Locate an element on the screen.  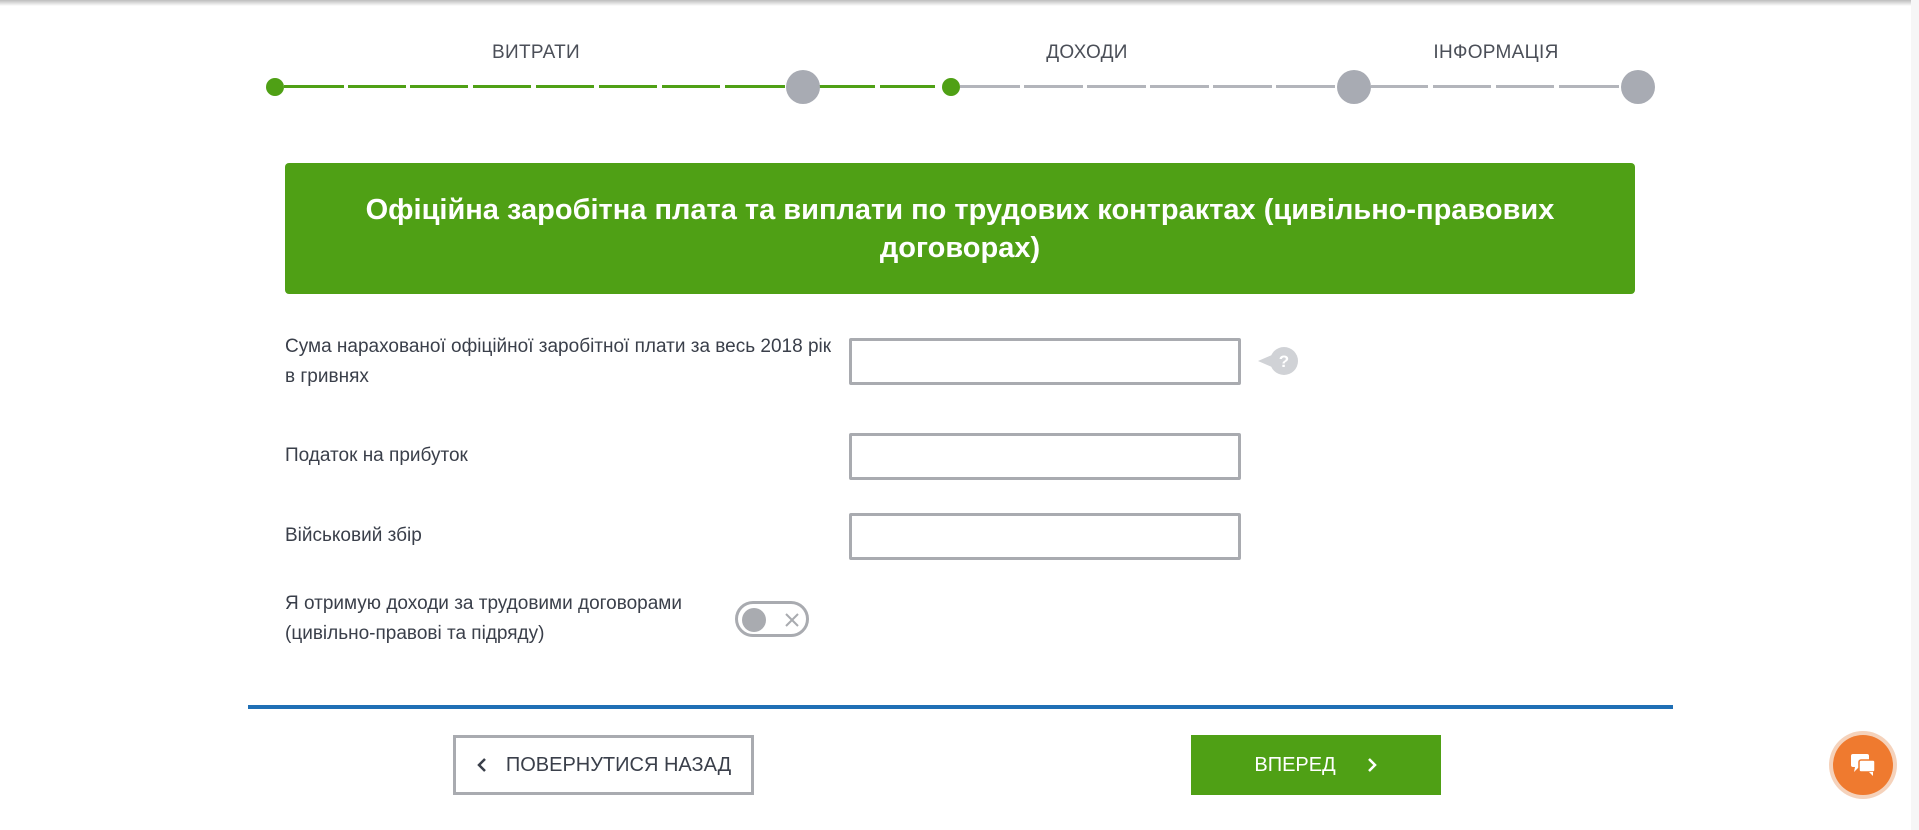
step-dot-current is located at coordinates (951, 87).